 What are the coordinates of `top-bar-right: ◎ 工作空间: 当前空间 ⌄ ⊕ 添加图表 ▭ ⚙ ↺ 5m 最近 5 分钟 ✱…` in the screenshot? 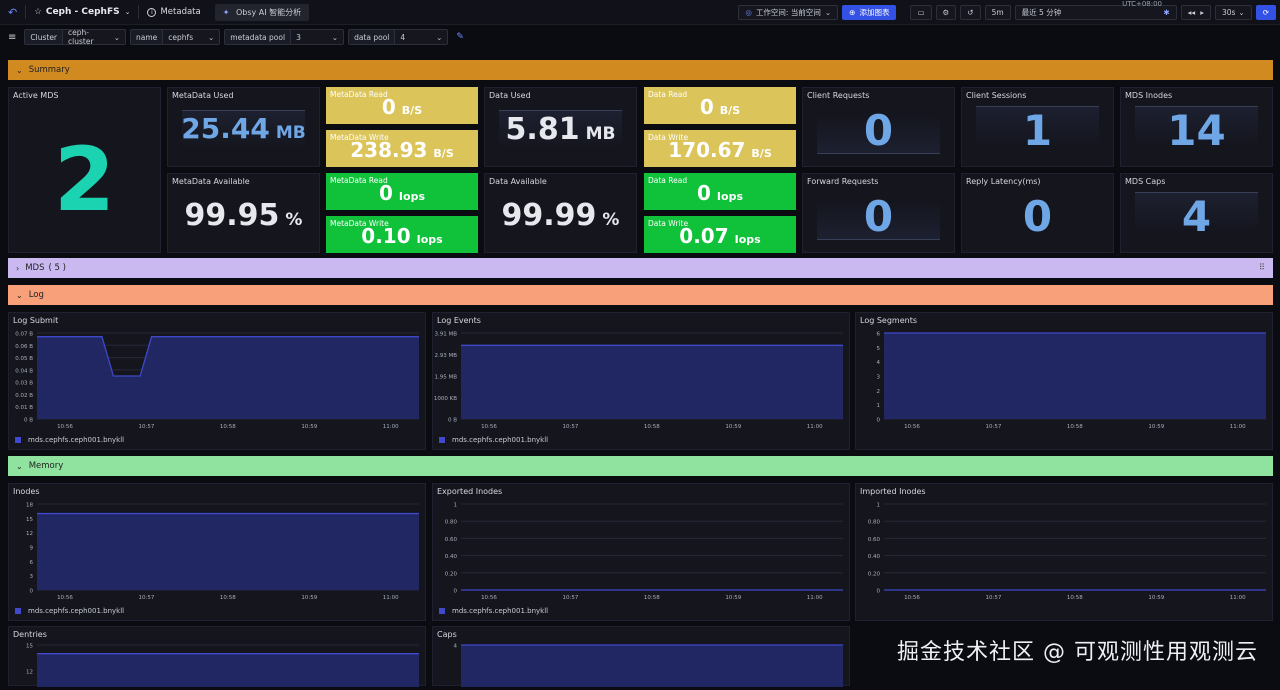 It's located at (1009, 12).